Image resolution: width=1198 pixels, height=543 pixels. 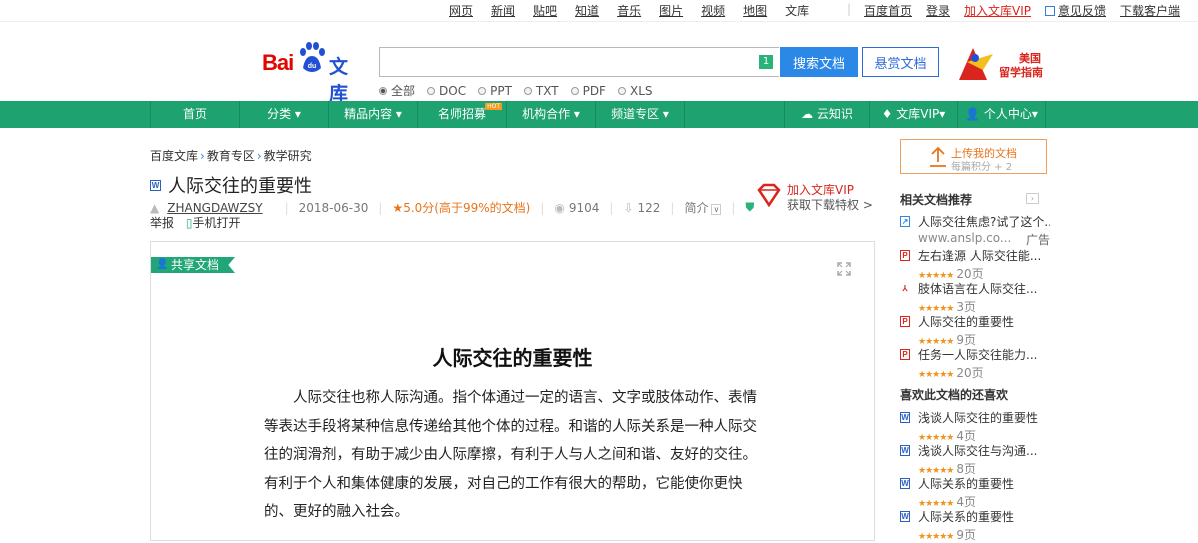 I want to click on user-icon: ▲, so click(x=155, y=207).